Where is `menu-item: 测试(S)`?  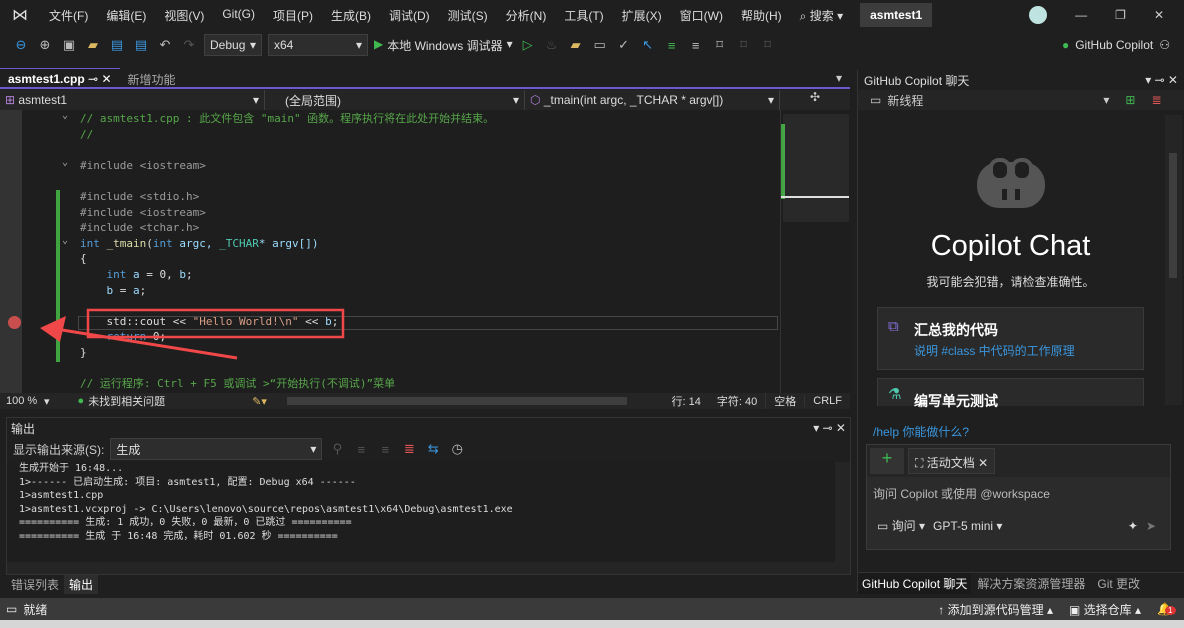 menu-item: 测试(S) is located at coordinates (468, 15).